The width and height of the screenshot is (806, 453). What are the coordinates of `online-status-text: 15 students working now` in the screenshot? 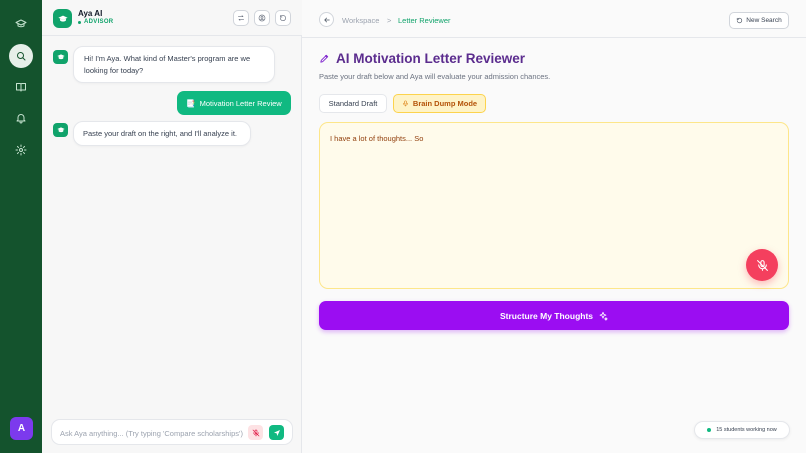 It's located at (746, 430).